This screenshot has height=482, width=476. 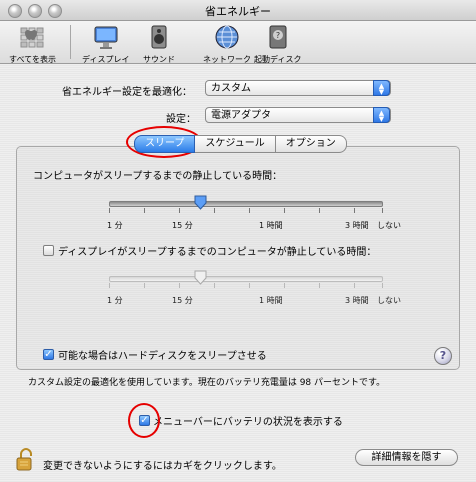 I want to click on display-sleep-label: ディスプレイがスリープするまでのコンピュータが静止している時間：, so click(x=217, y=252).